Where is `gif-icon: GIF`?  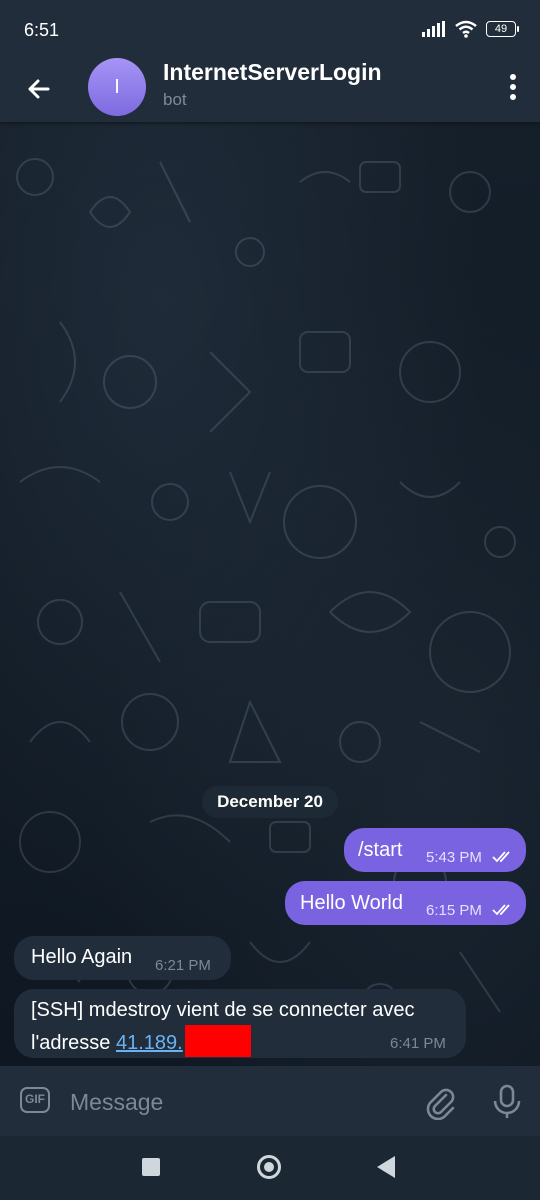
gif-icon: GIF is located at coordinates (35, 1100).